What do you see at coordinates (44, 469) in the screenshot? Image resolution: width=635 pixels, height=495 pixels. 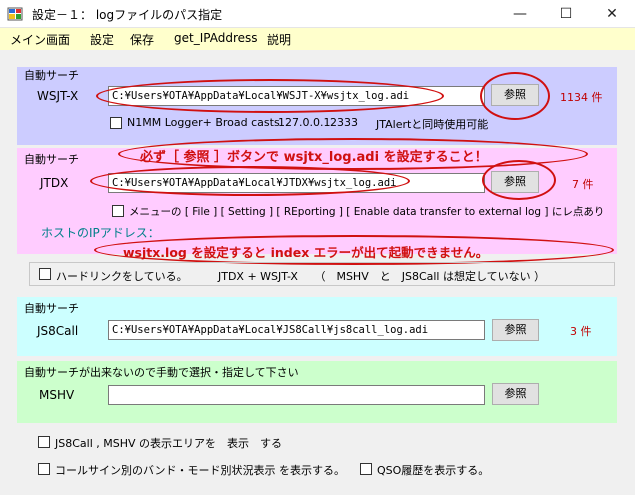 I see `band-mode-checkbox` at bounding box center [44, 469].